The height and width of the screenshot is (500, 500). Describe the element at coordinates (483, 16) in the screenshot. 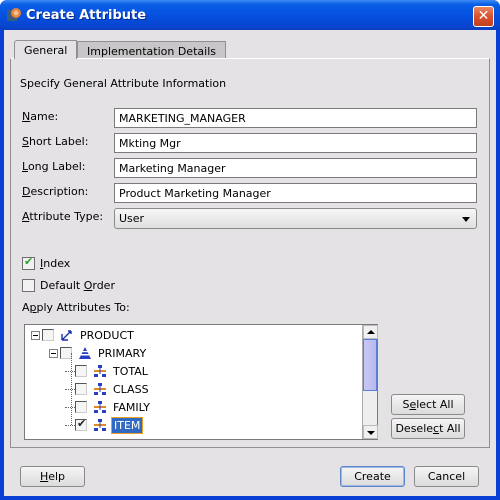

I see `close-button: ✕` at that location.